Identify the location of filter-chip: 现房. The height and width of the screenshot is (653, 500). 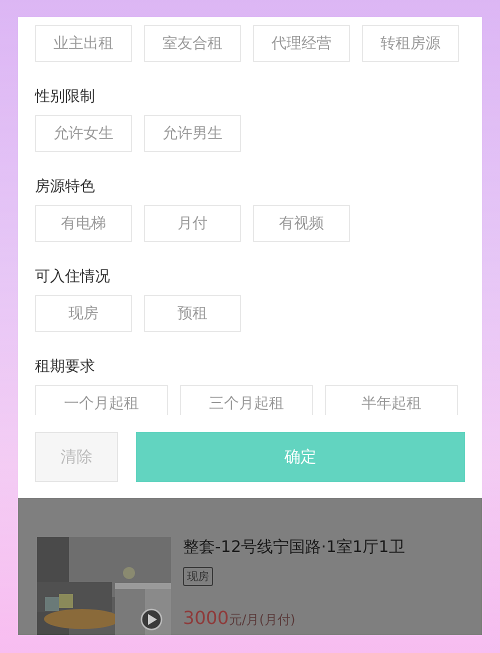
(83, 313).